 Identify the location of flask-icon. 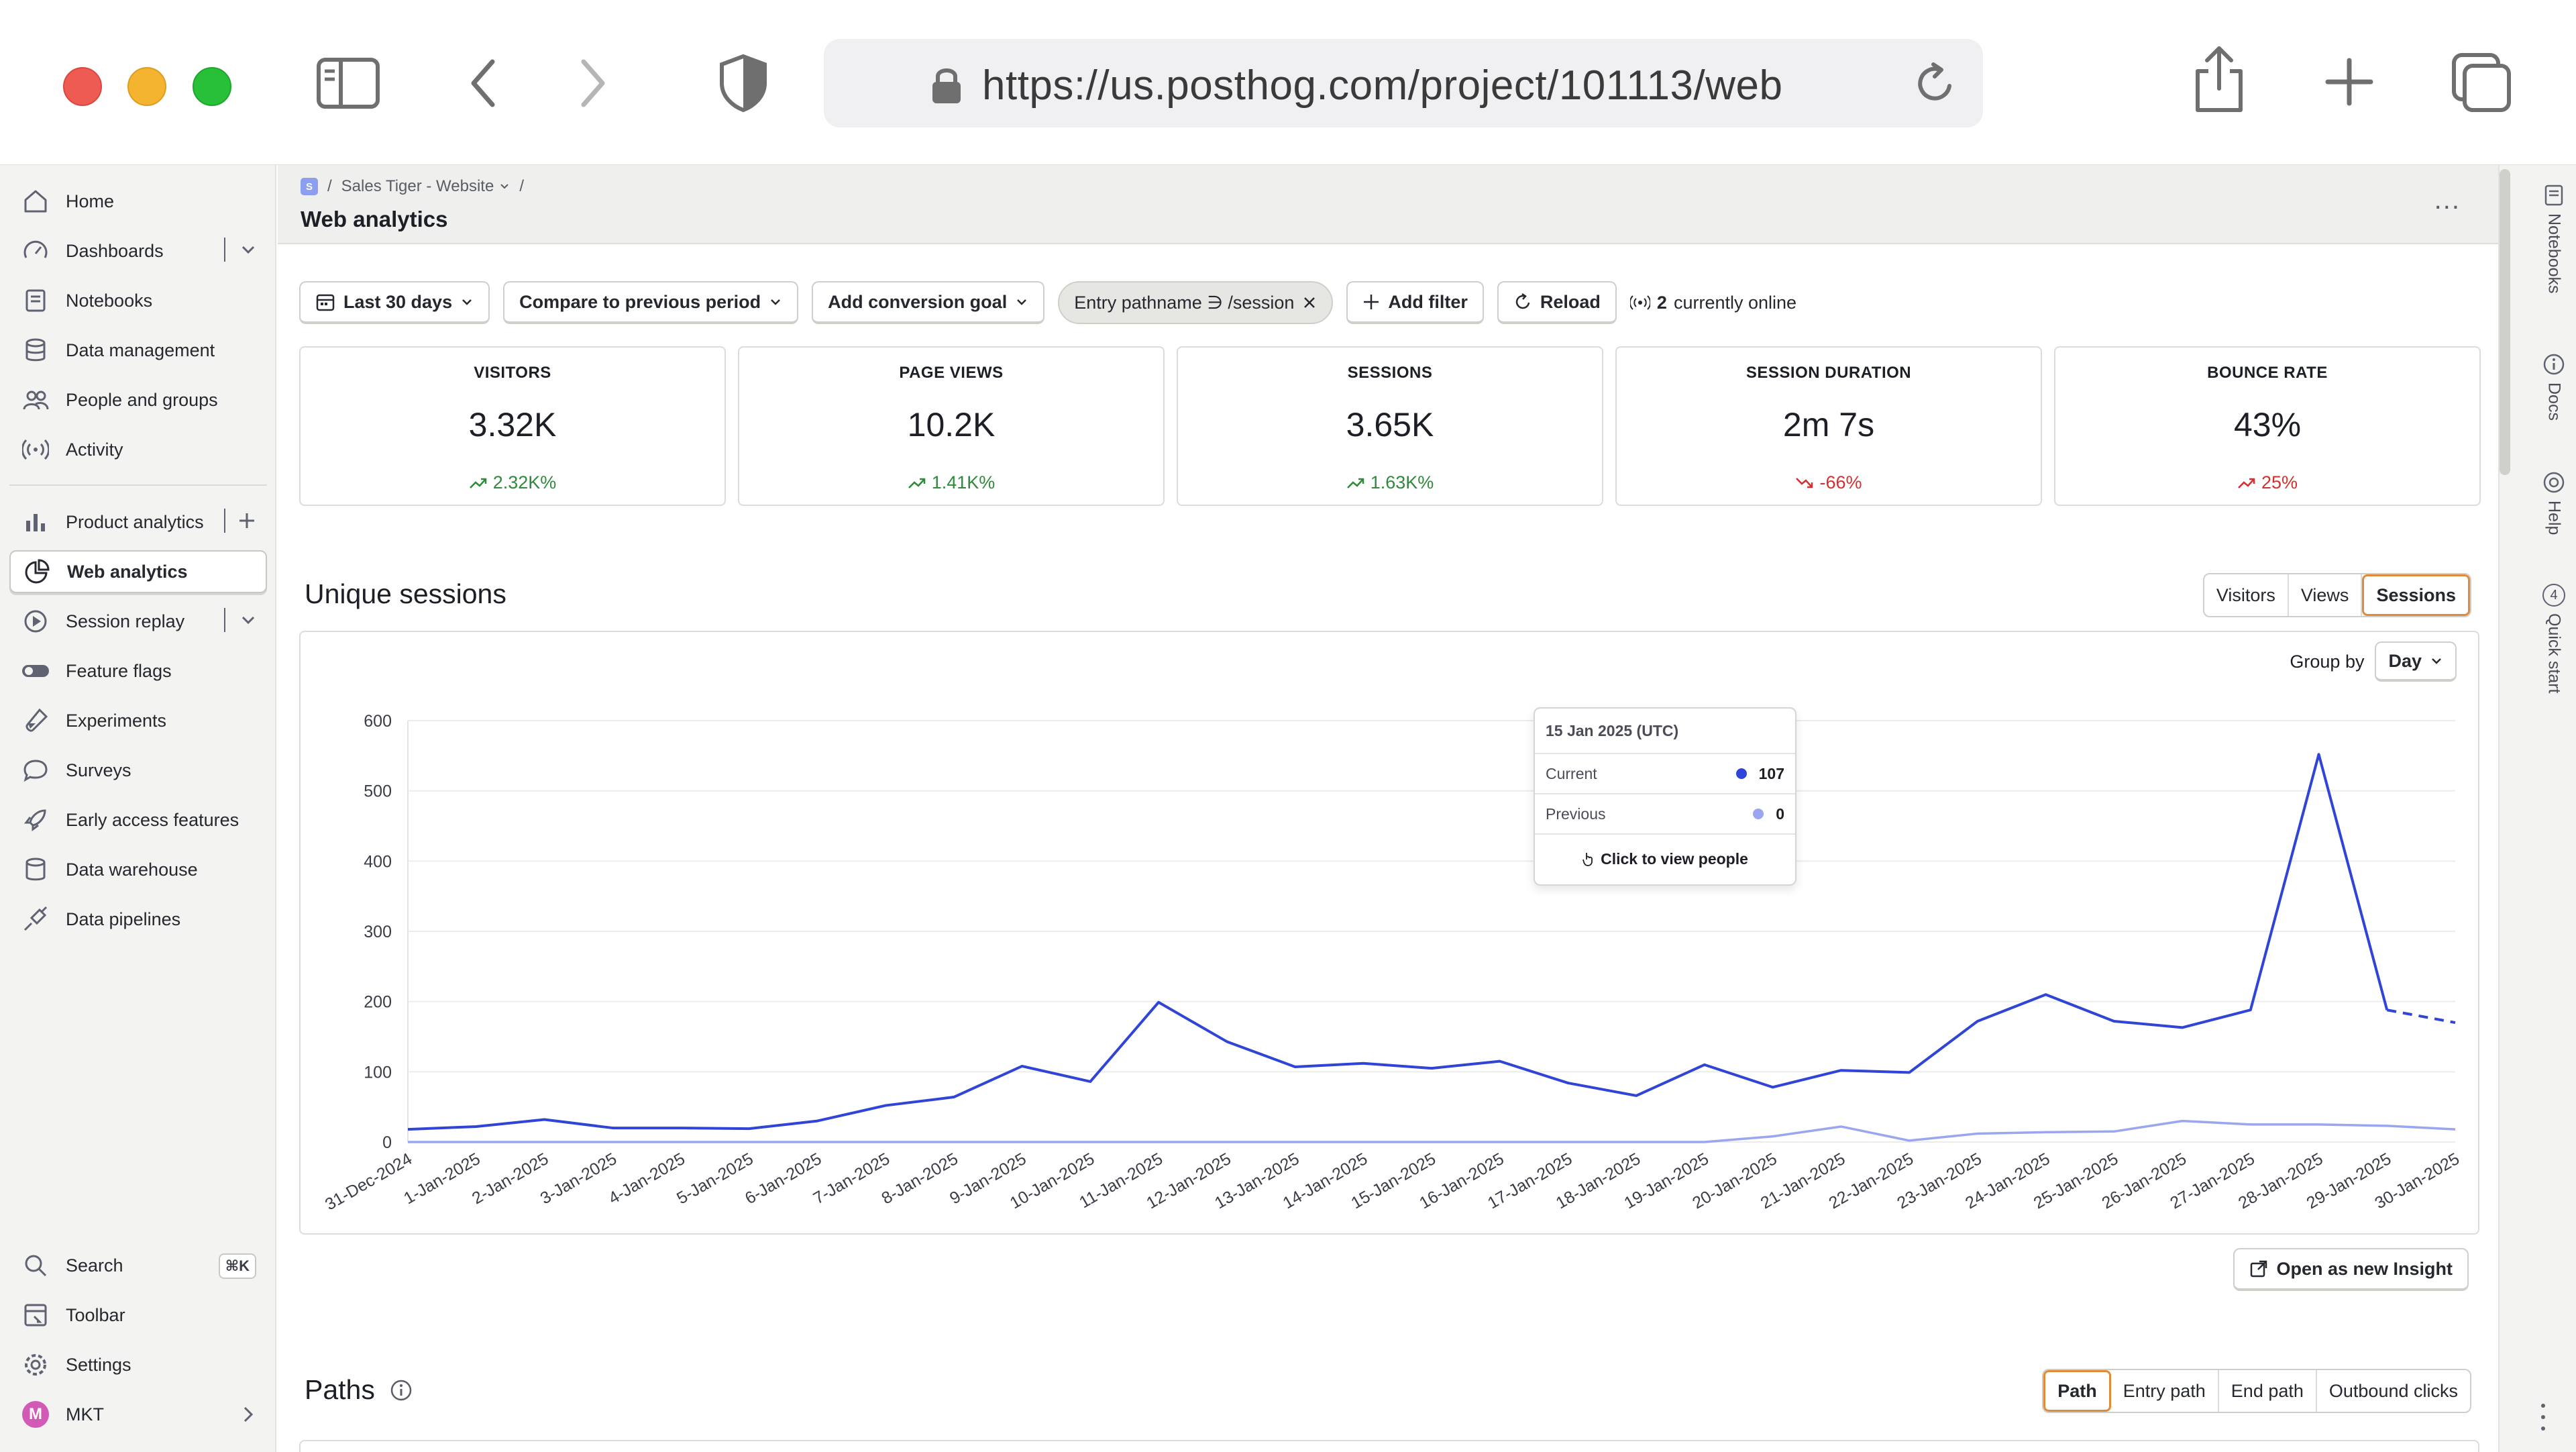
(35, 720).